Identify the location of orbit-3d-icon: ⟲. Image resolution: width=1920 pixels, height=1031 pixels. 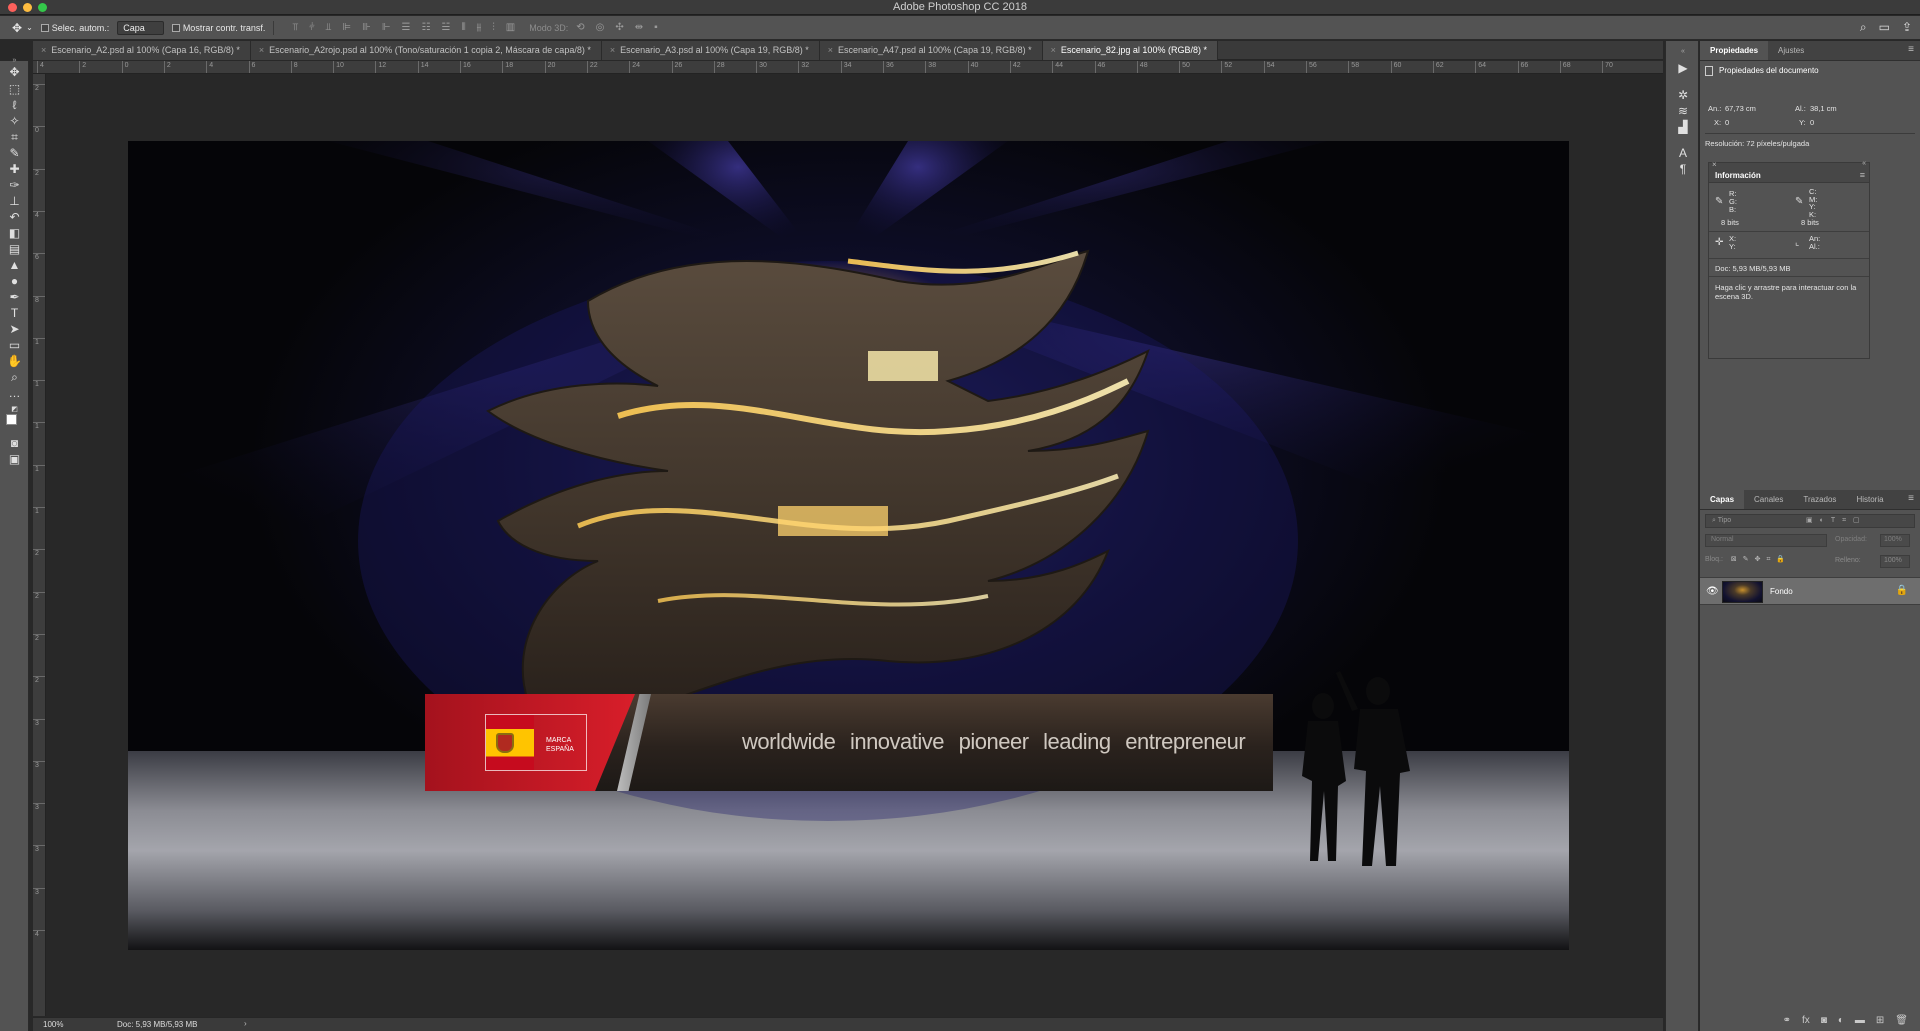
(580, 27).